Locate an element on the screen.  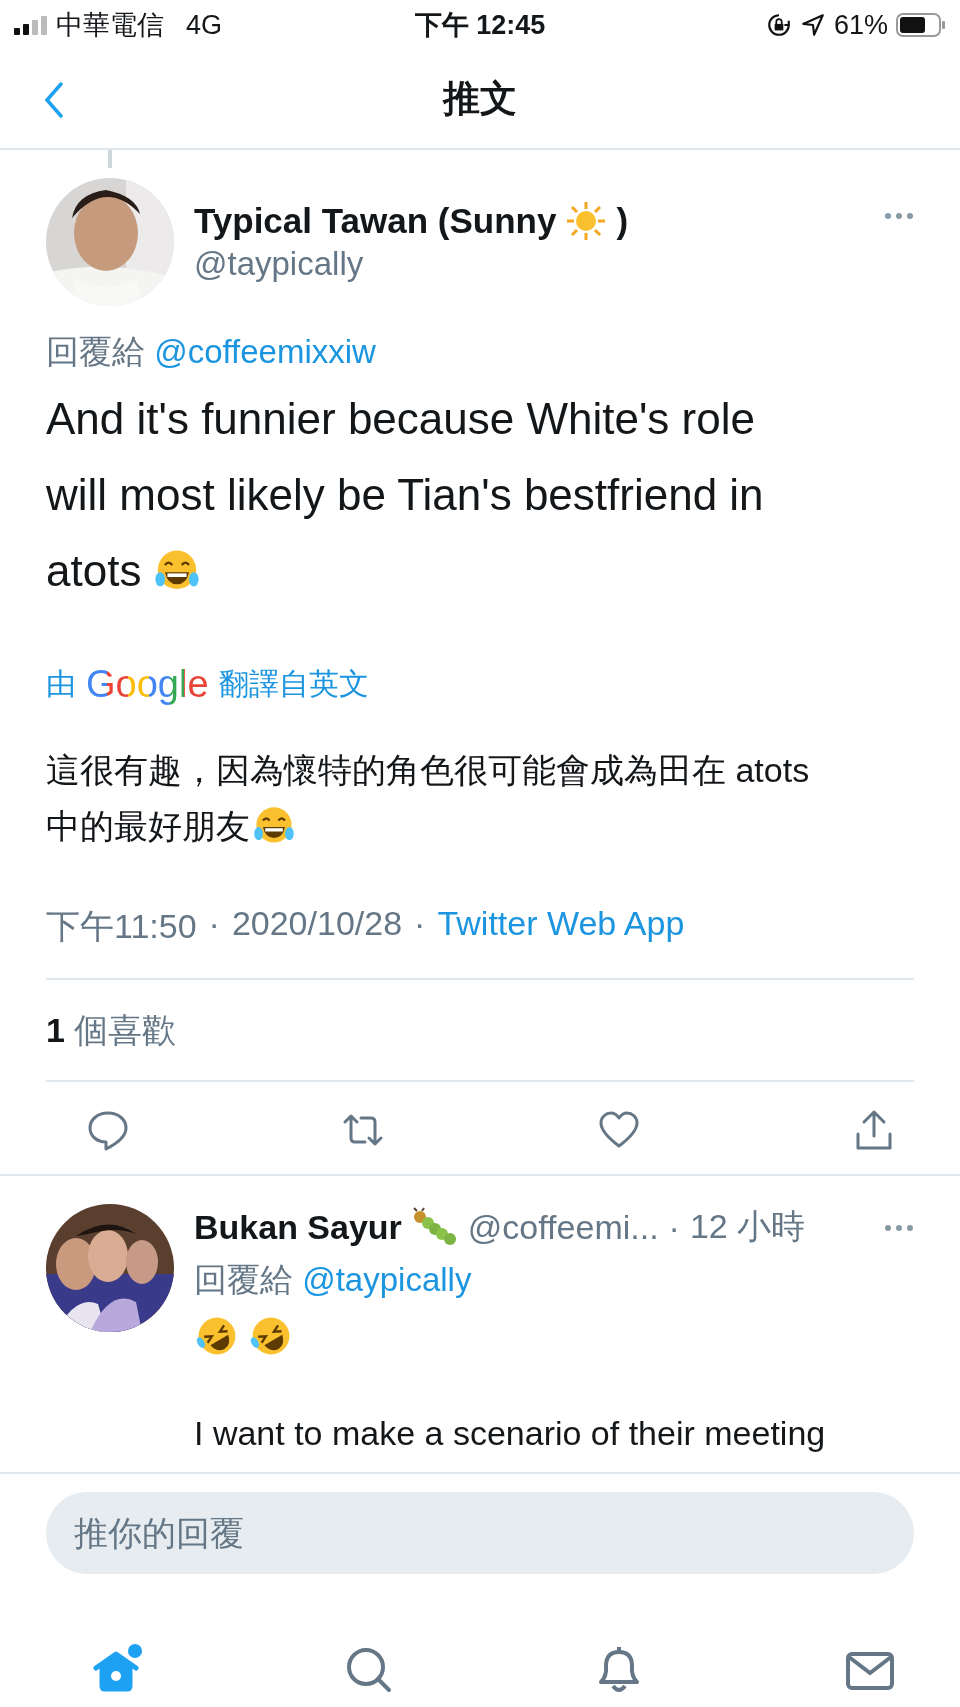
author-name-suffix: ) is located at coordinates (622, 221).